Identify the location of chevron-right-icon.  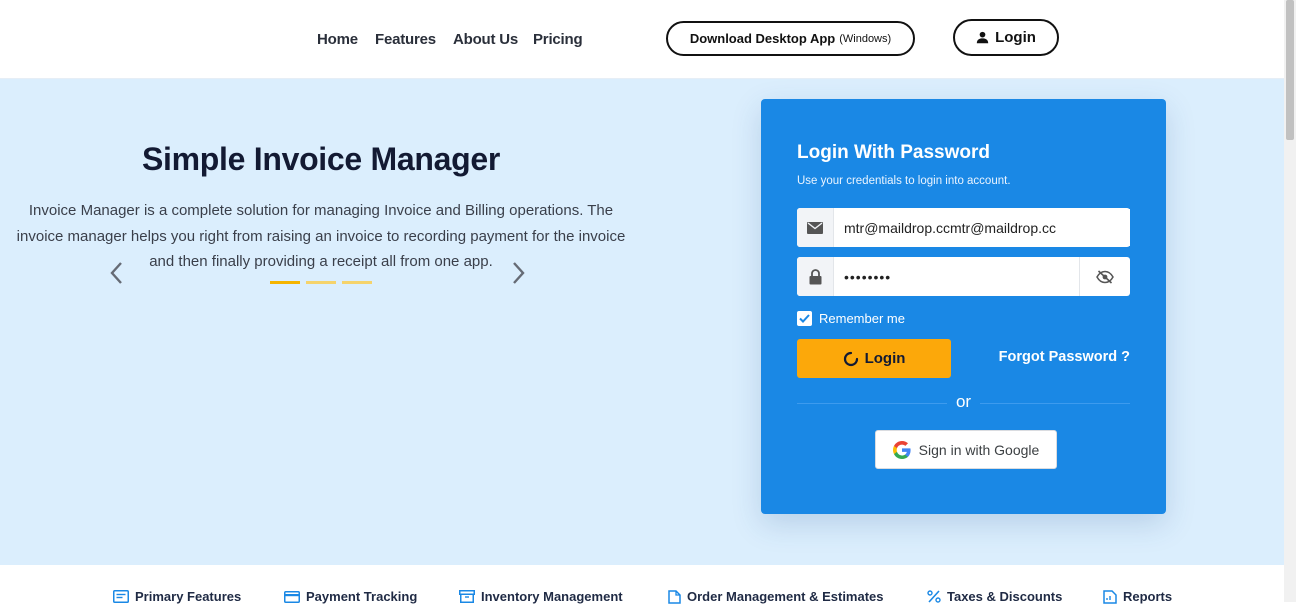
(519, 273).